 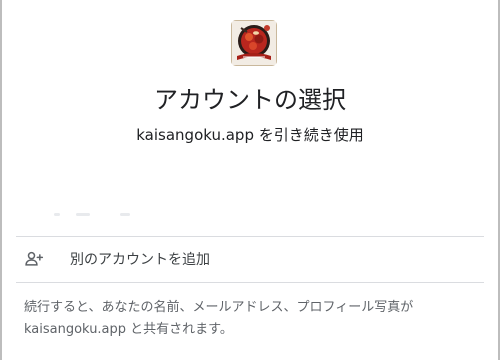 I want to click on page-title: アカウントの選択, so click(x=250, y=100).